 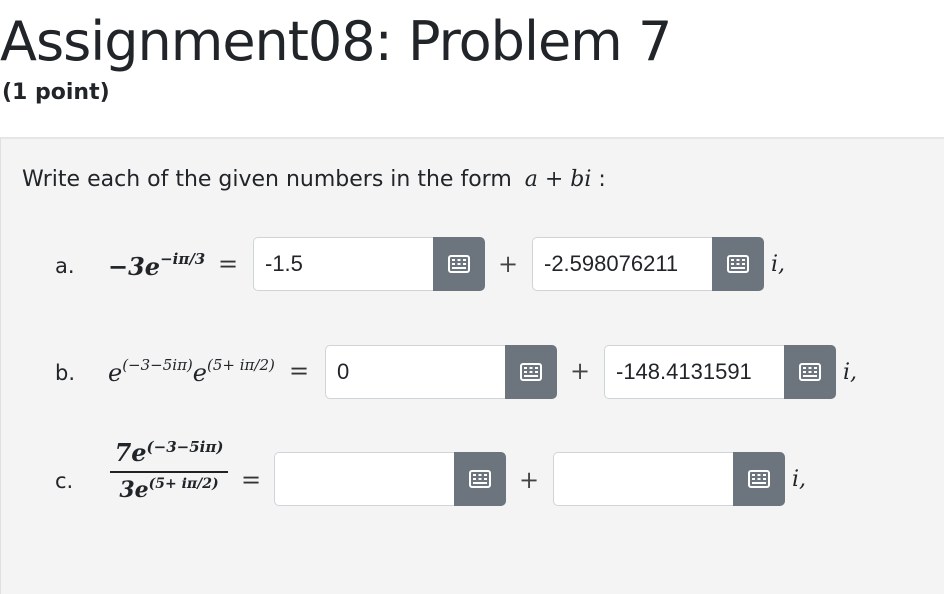 I want to click on part-a-expression: −3e−iπ/3, so click(x=157, y=265).